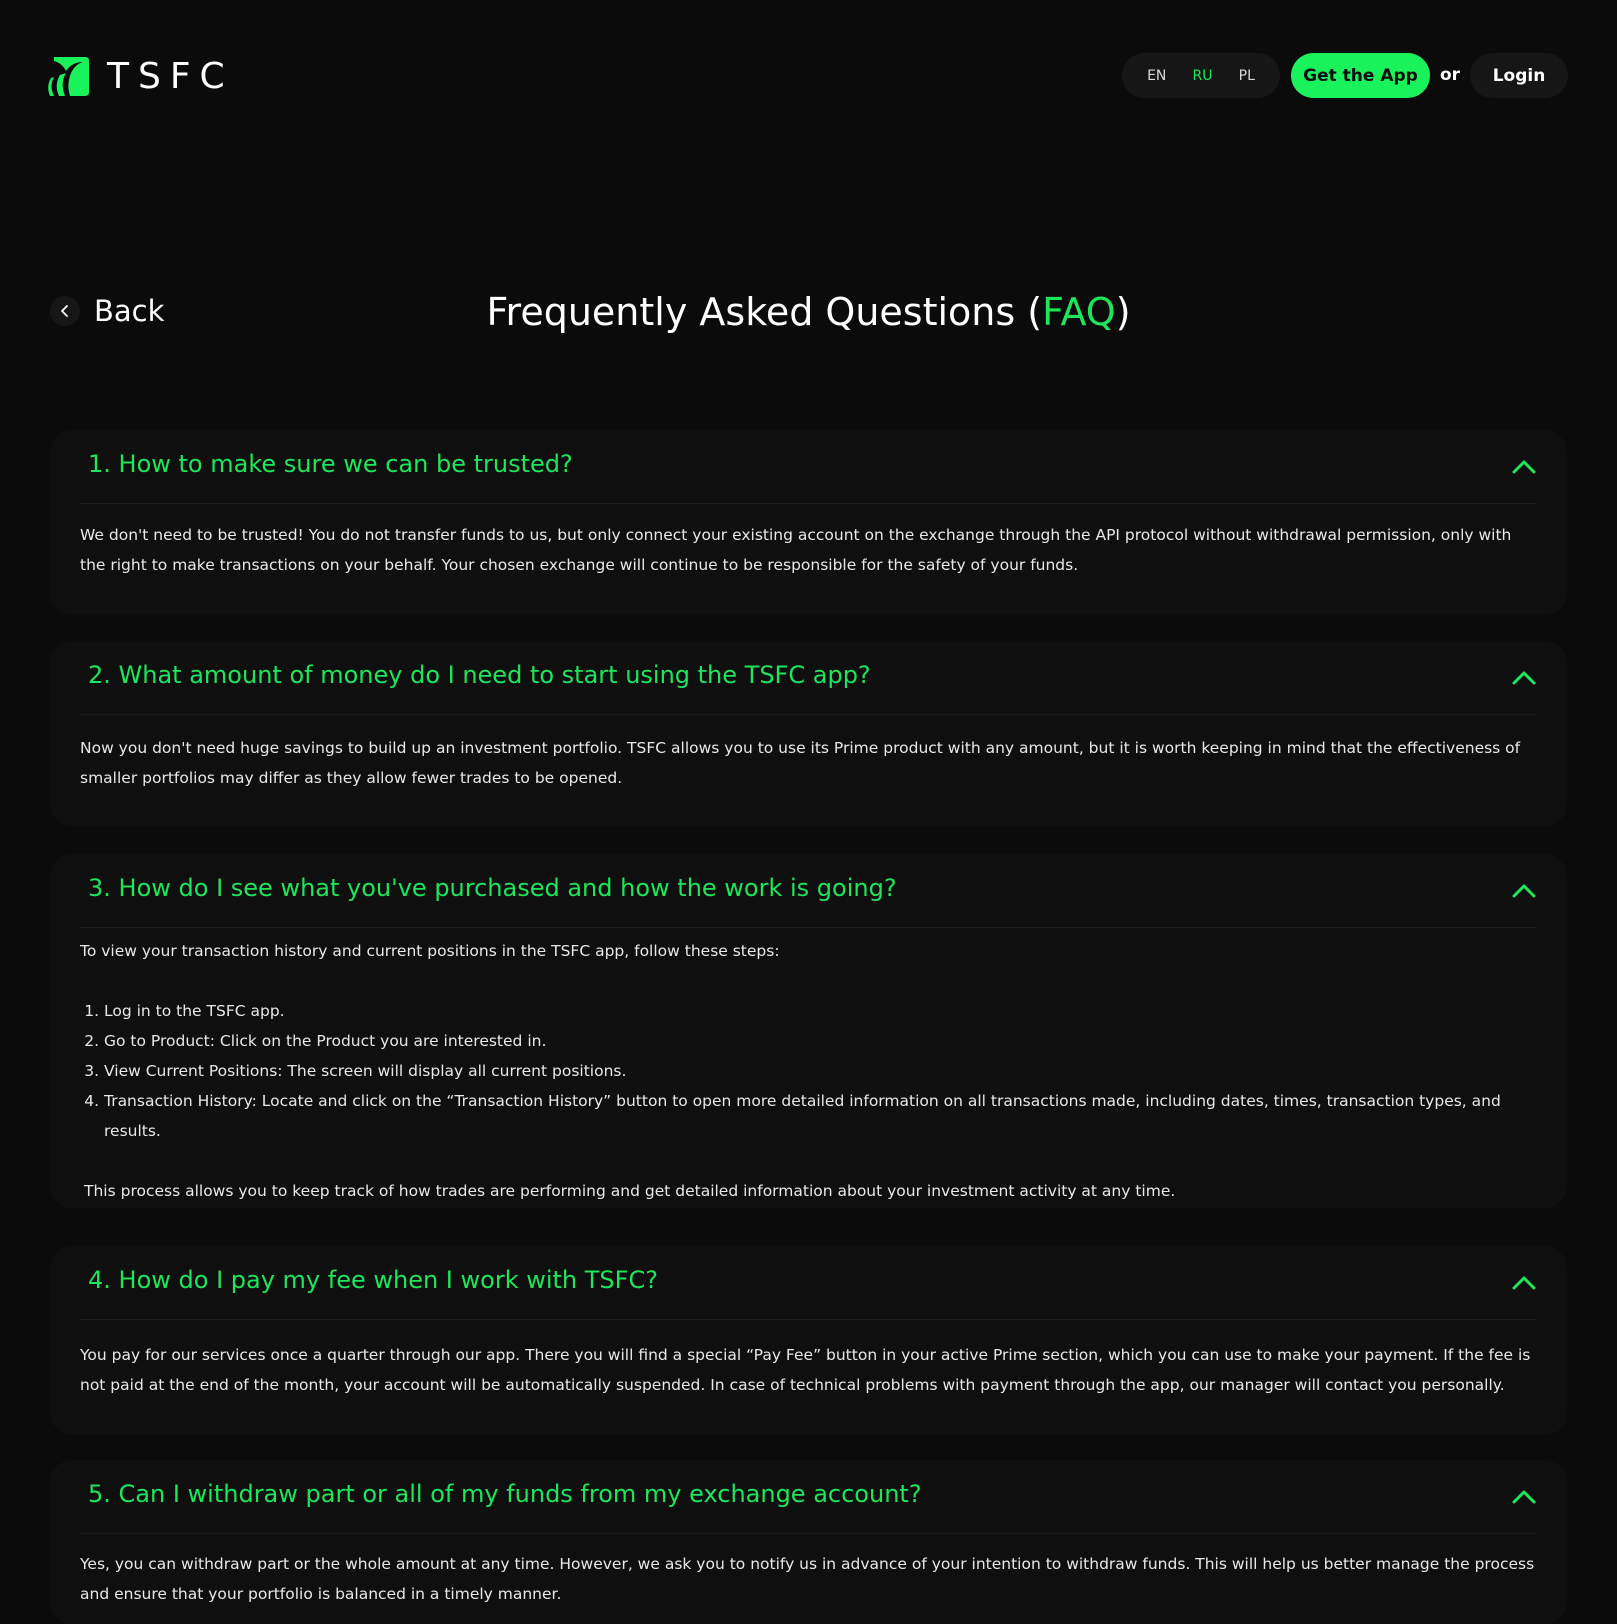 The image size is (1617, 1624). Describe the element at coordinates (1519, 75) in the screenshot. I see `login-button: Login` at that location.